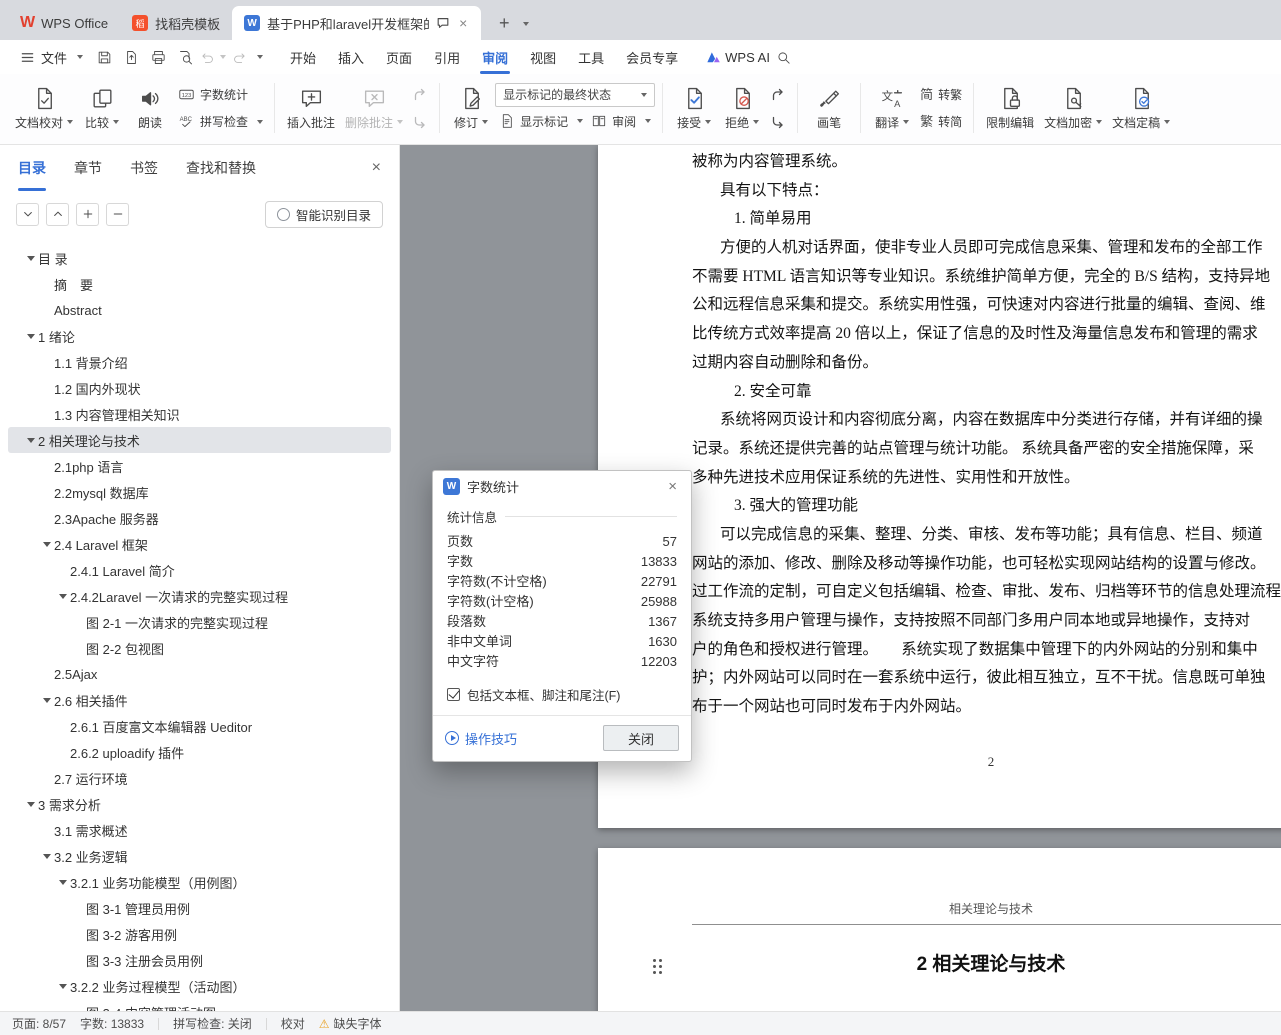  What do you see at coordinates (562, 486) in the screenshot?
I see `dialog-title-bar: W 字数统计 ×` at bounding box center [562, 486].